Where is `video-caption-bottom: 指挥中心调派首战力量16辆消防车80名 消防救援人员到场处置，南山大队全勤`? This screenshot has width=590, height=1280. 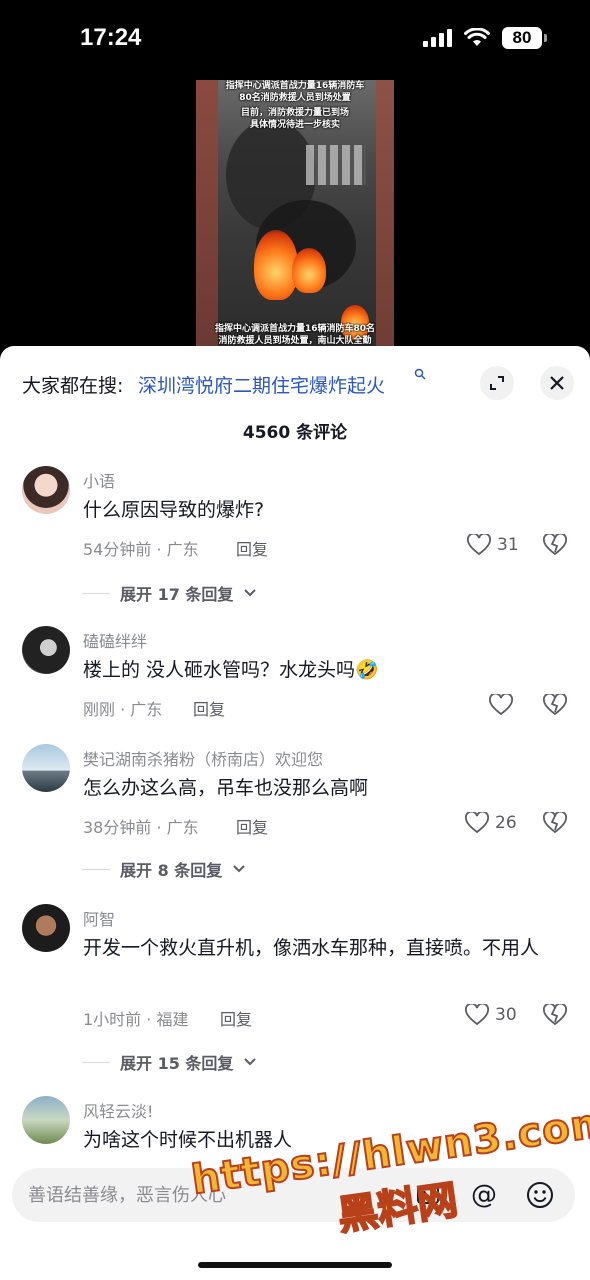
video-caption-bottom: 指挥中心调派首战力量16辆消防车80名 消防救援人员到场处置，南山大队全勤 is located at coordinates (295, 335).